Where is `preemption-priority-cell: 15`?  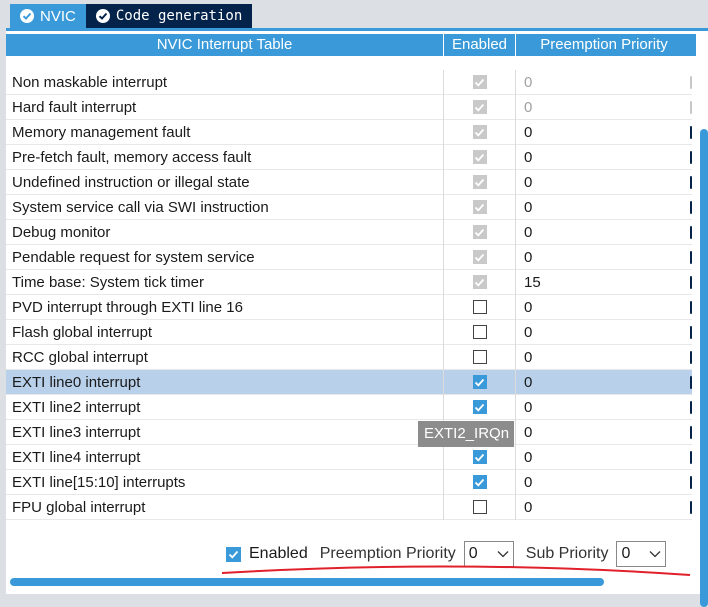
preemption-priority-cell: 15 is located at coordinates (604, 282).